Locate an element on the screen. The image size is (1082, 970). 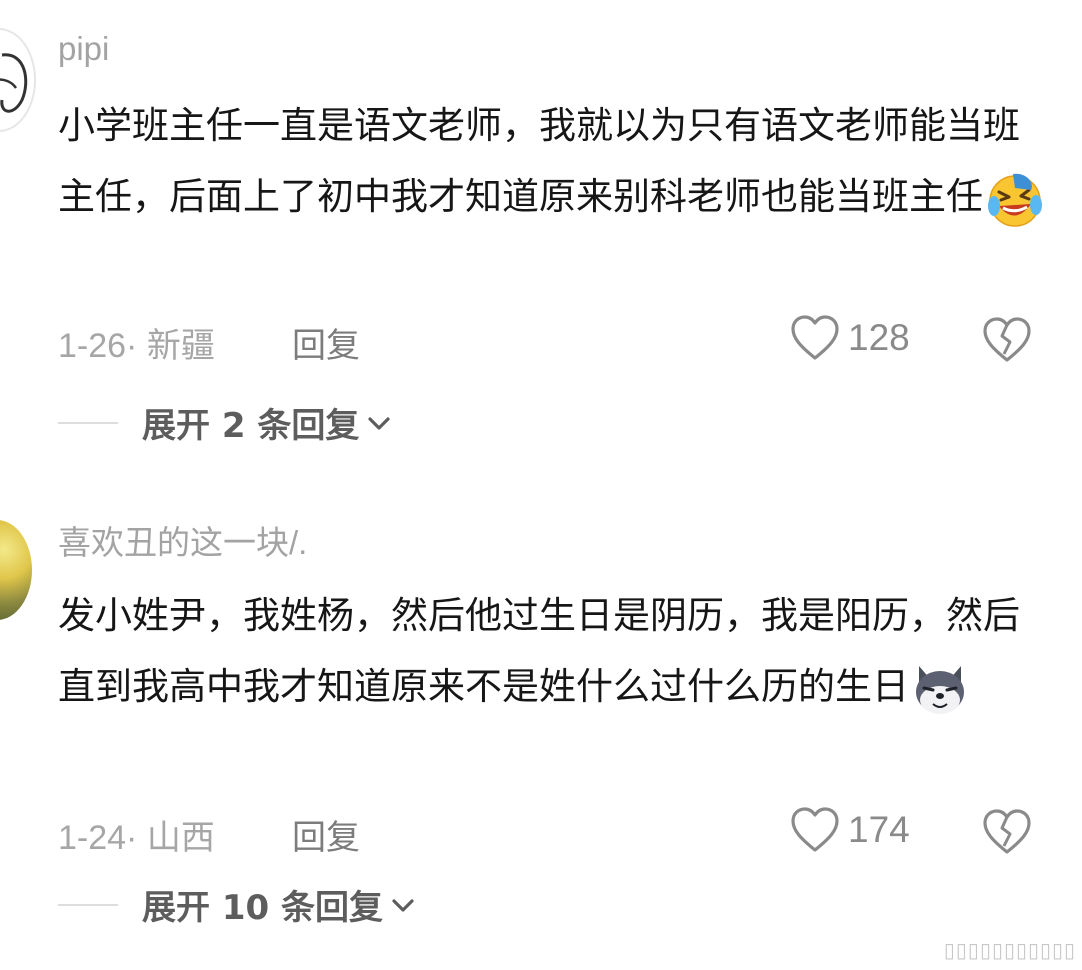
watermark: ▯▯▯▯▯▯▯▯▯▯▯ is located at coordinates (1009, 950).